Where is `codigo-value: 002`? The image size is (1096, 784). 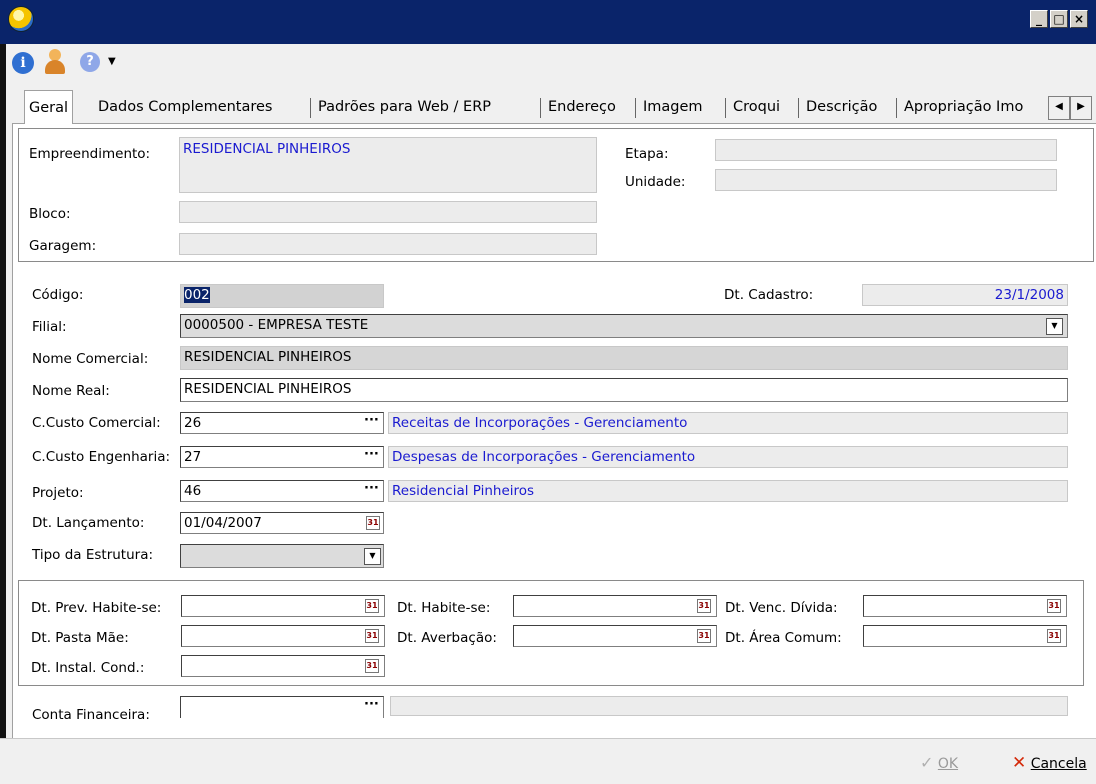
codigo-value: 002 is located at coordinates (197, 295).